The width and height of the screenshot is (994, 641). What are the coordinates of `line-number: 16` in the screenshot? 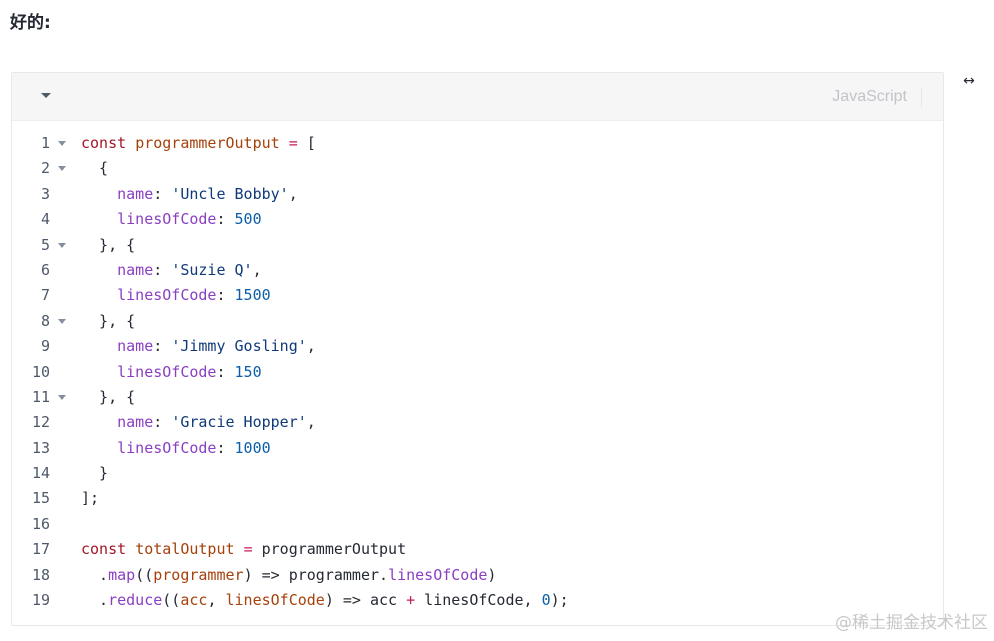 It's located at (40, 523).